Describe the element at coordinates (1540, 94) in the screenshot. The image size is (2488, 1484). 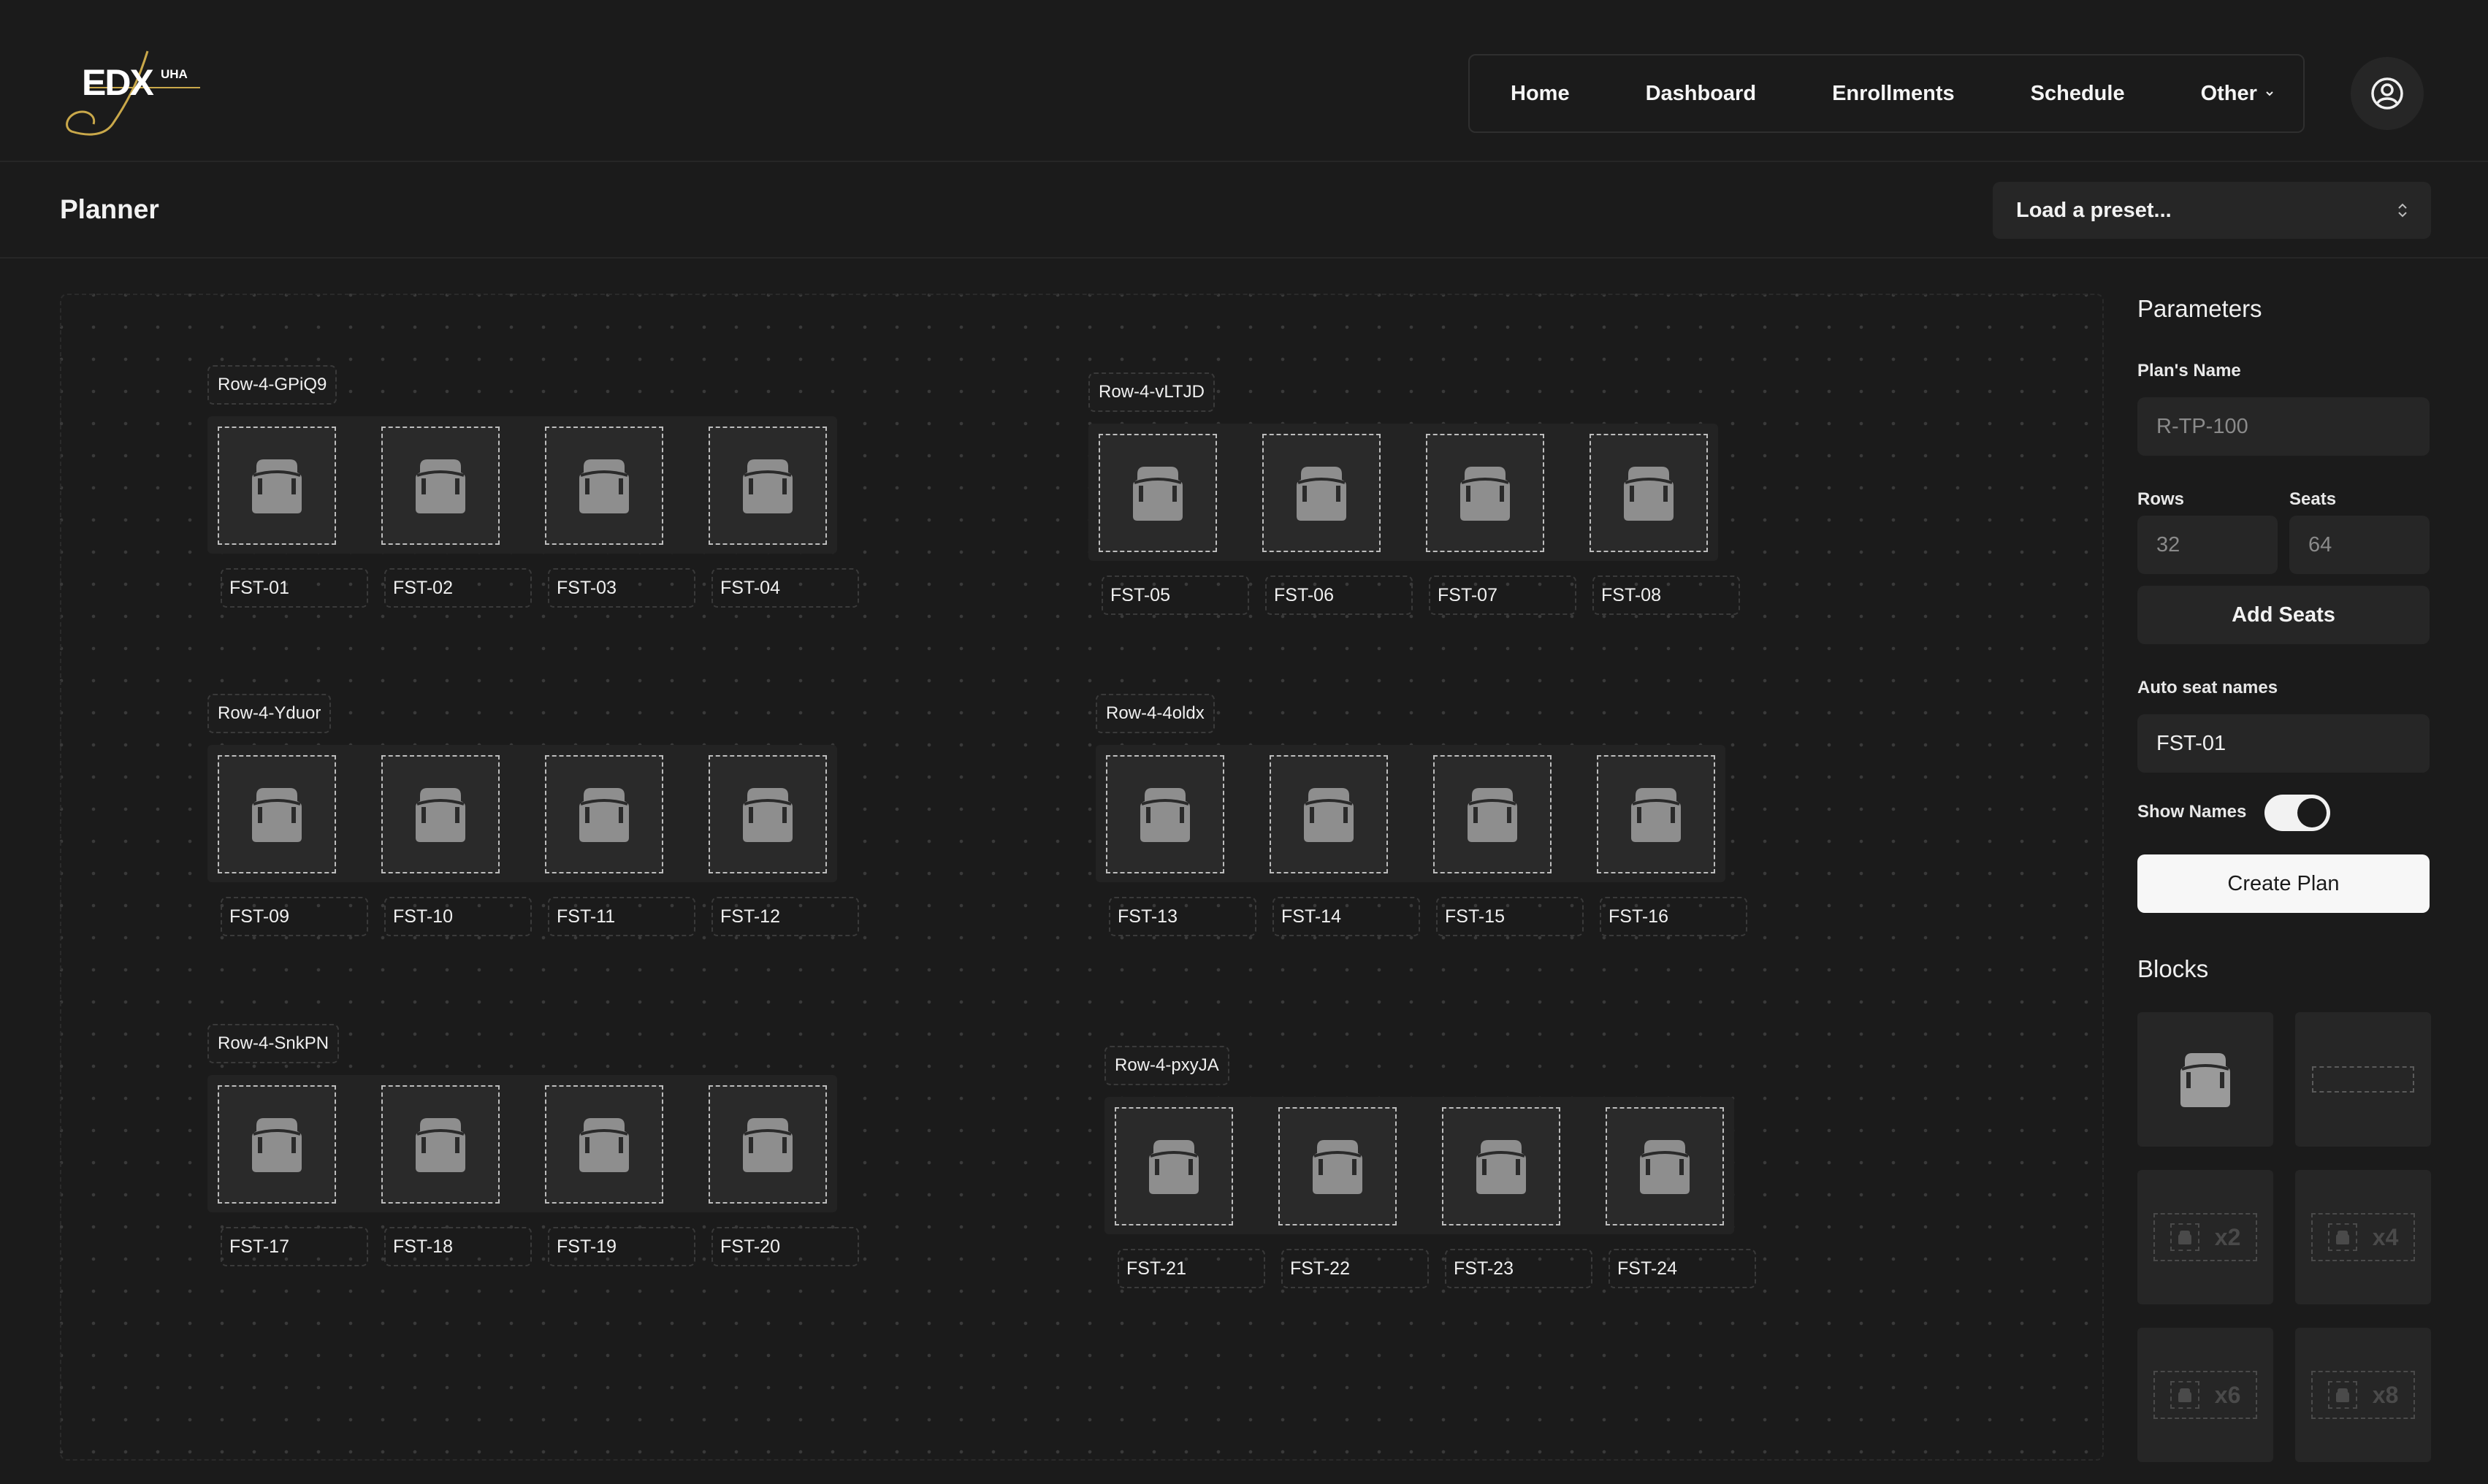
I see `nav-home: Home` at that location.